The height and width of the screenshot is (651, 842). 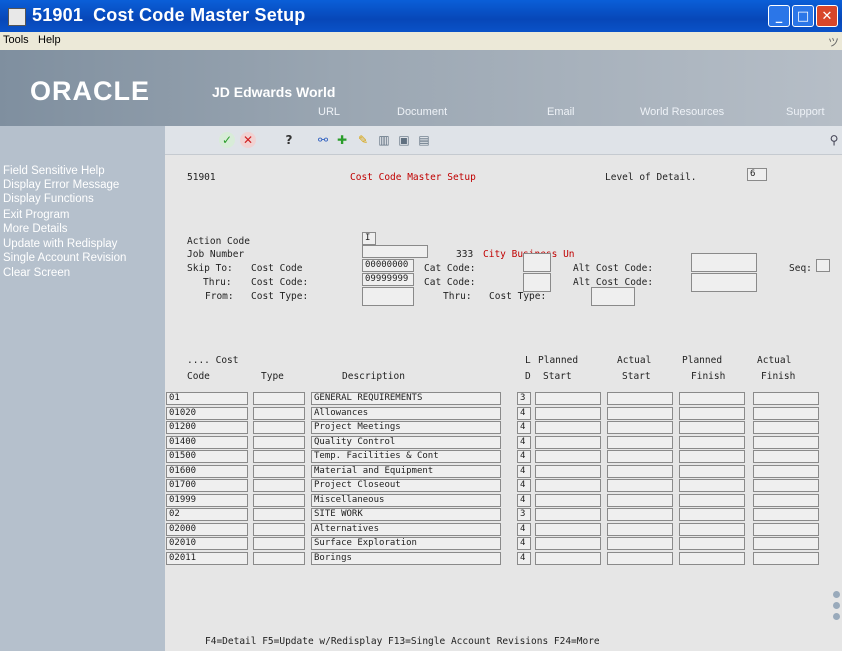 I want to click on seq-field, so click(x=823, y=265).